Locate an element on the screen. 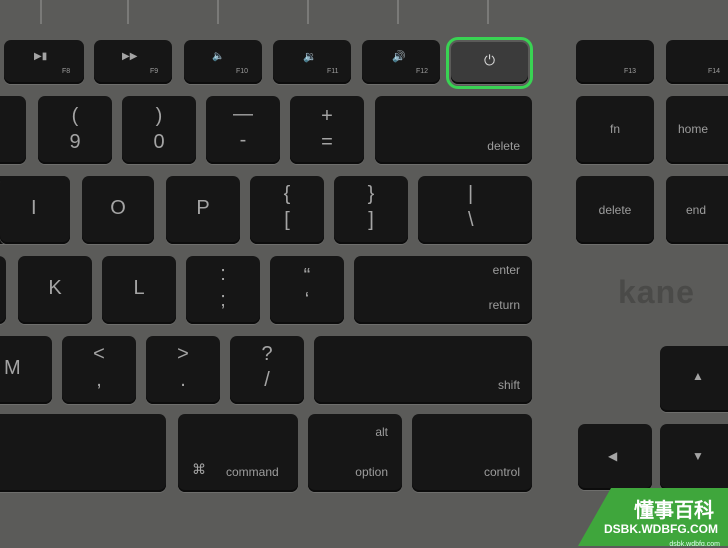 This screenshot has height=548, width=728. fn-label: F14 is located at coordinates (714, 71).